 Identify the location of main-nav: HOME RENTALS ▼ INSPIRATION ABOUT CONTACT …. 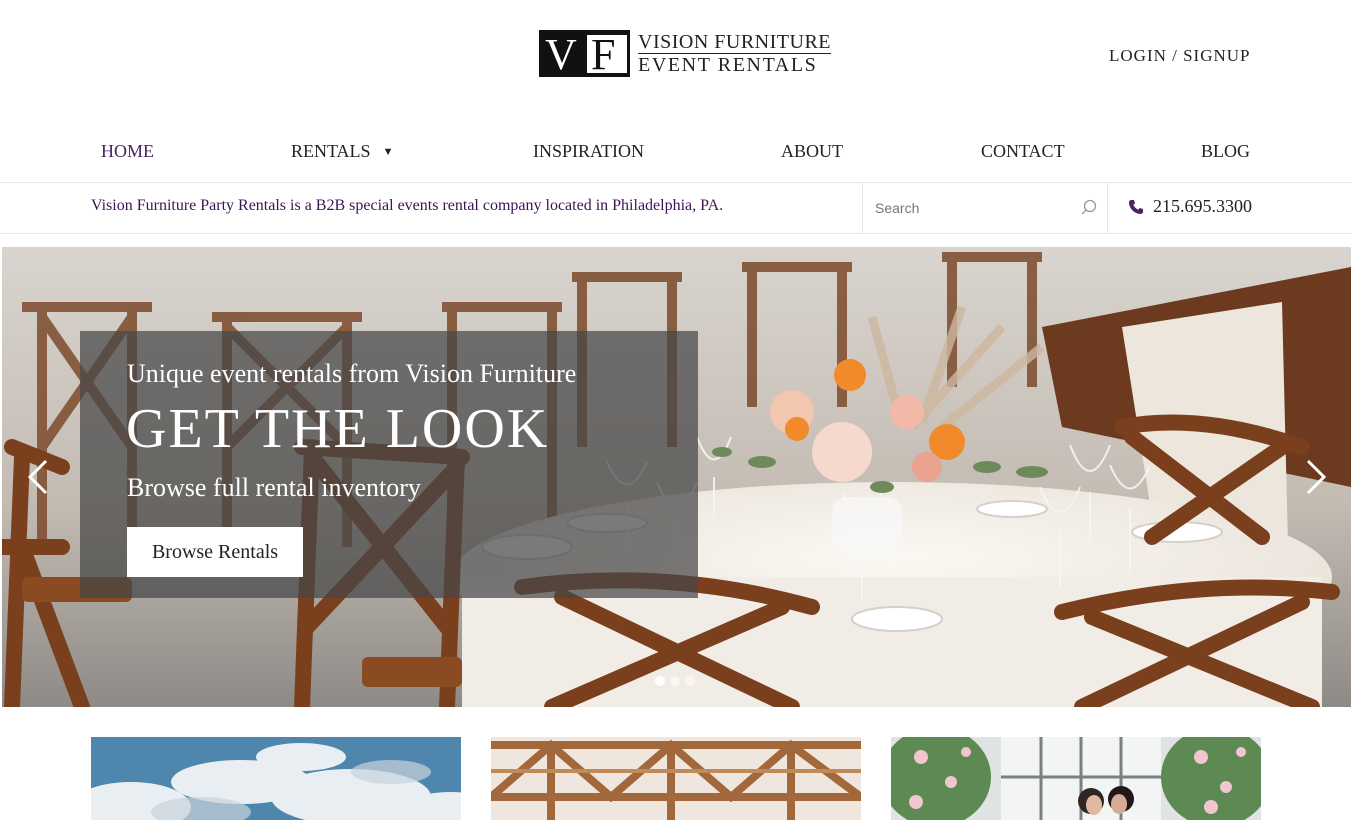
(675, 150).